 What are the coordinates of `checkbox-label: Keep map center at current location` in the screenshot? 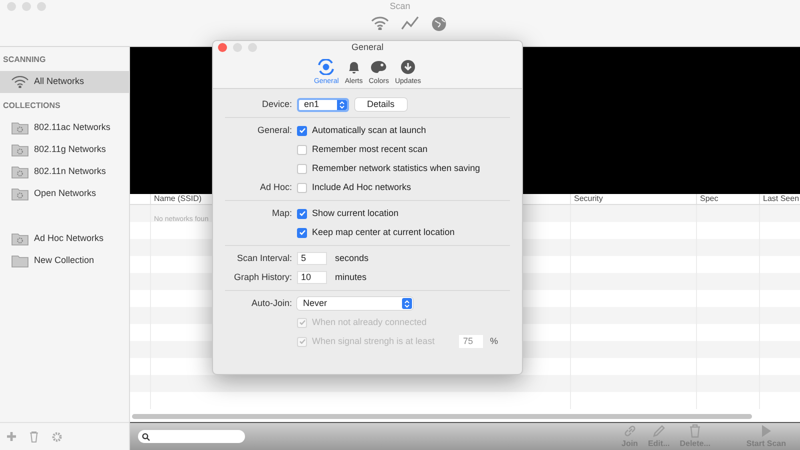 It's located at (383, 232).